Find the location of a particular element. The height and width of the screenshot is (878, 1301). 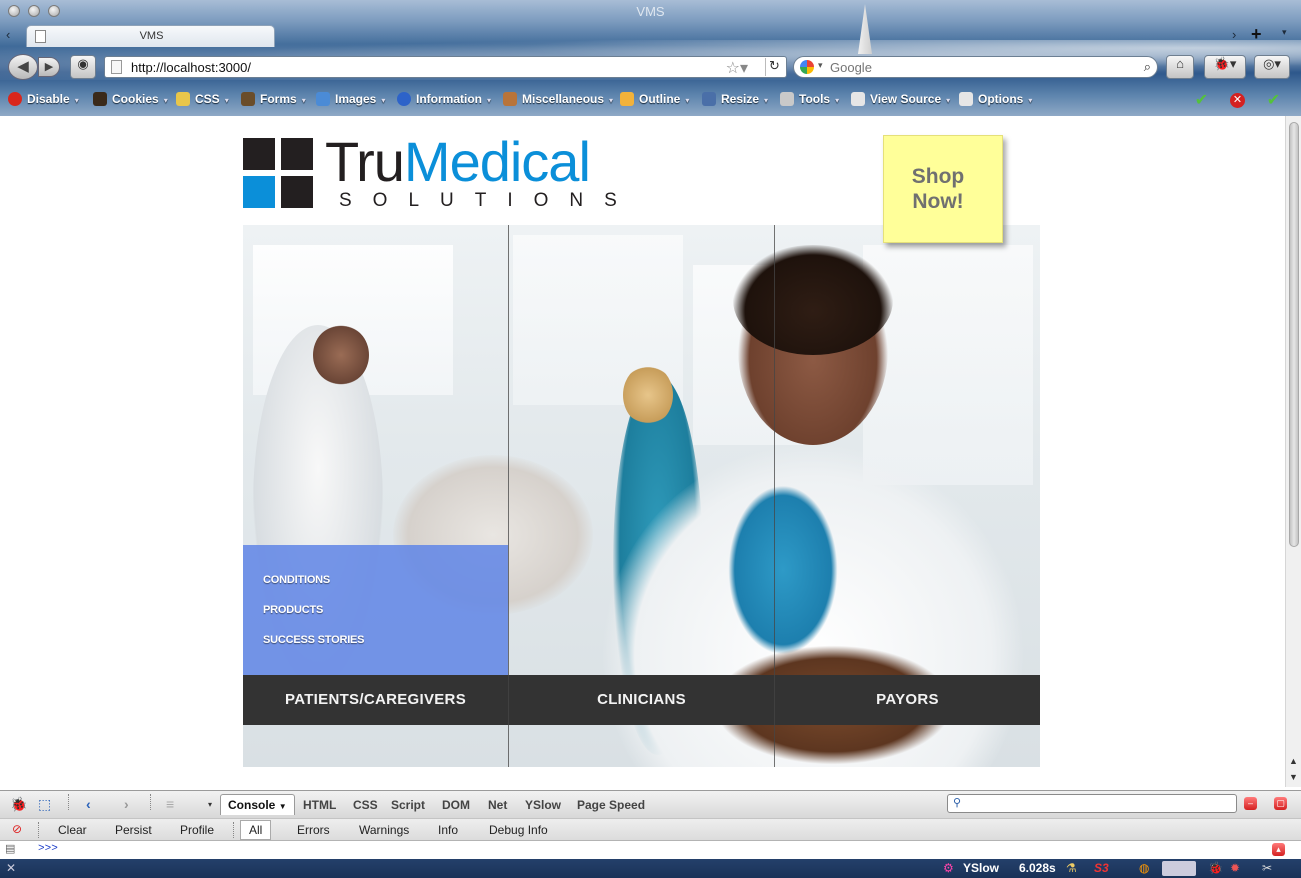

search-icon: ⌕ is located at coordinates (1147, 67).